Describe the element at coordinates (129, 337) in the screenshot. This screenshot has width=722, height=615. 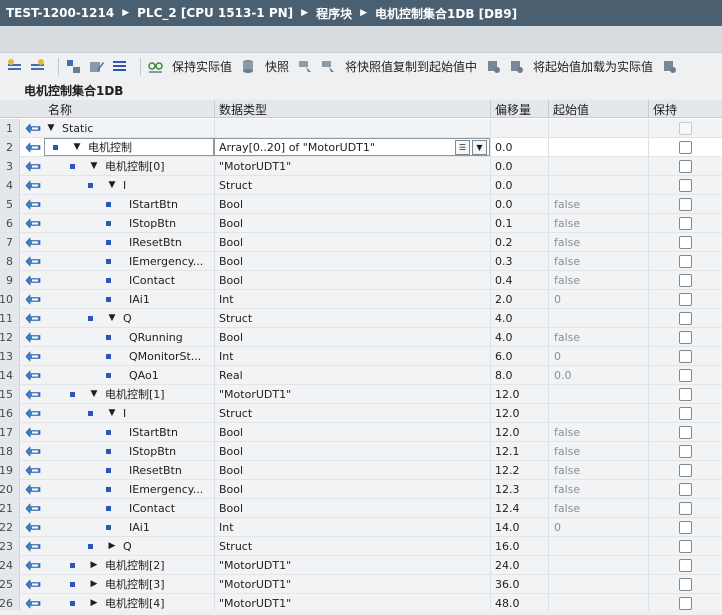
I see `tag-name-cell: QRunning` at that location.